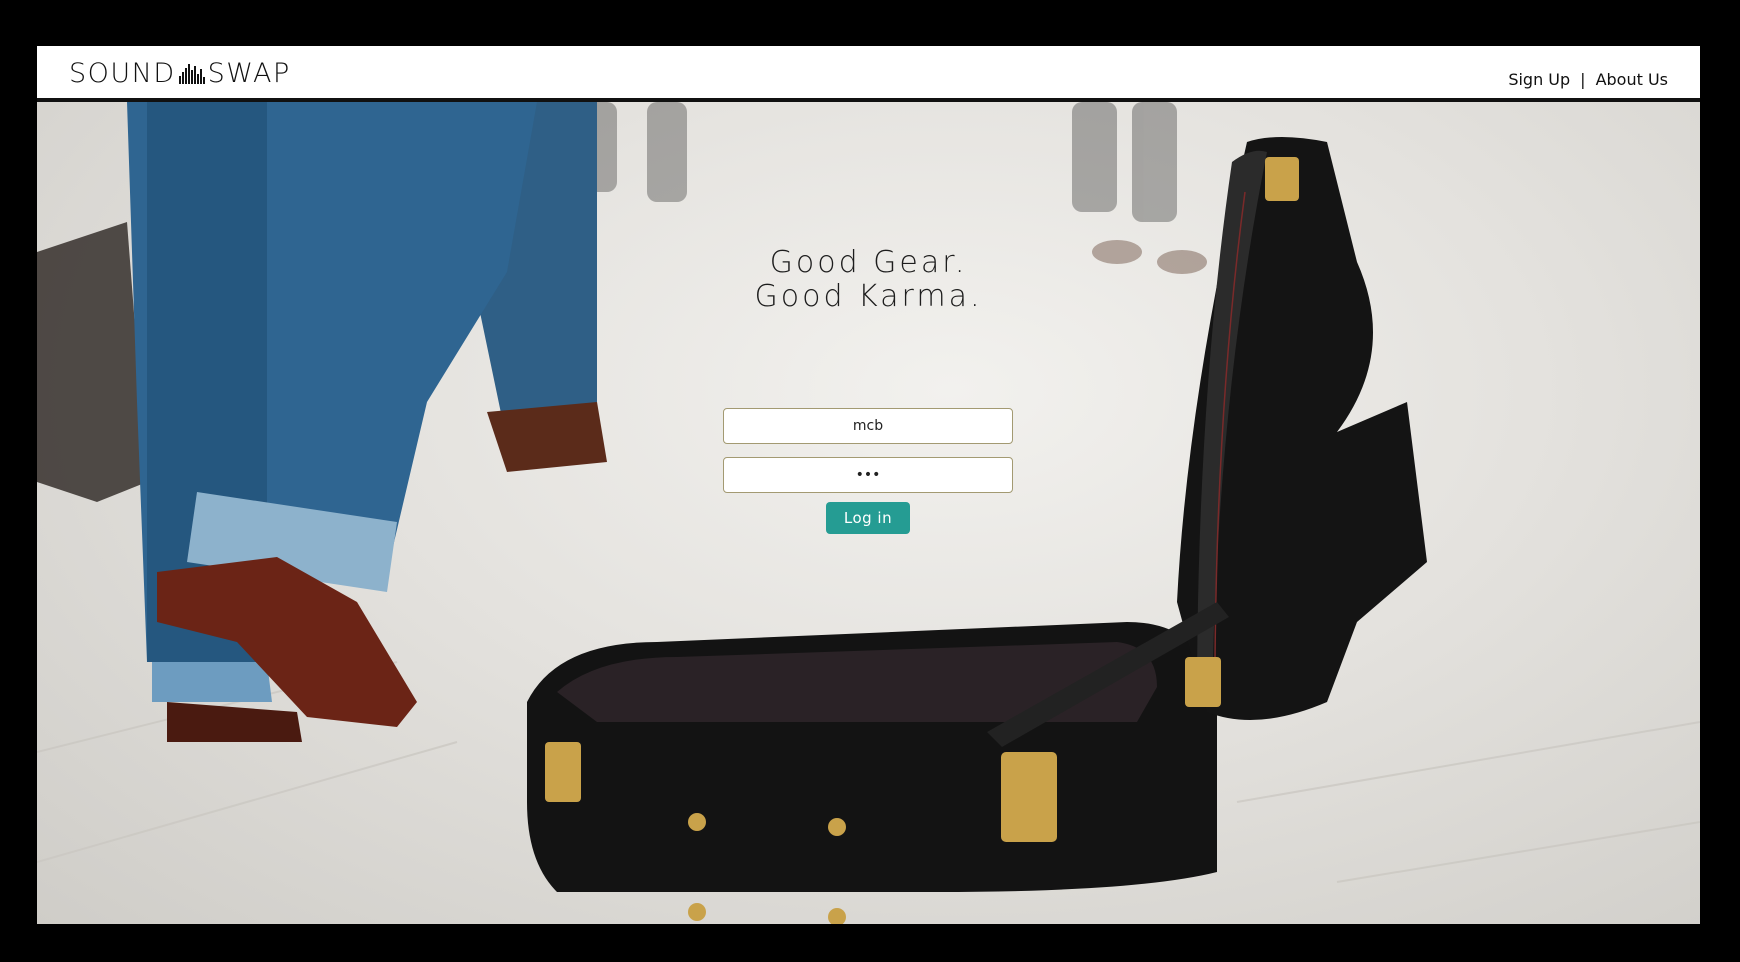 Image resolution: width=1740 pixels, height=962 pixels. What do you see at coordinates (122, 73) in the screenshot?
I see `logo-text-sound: SOUND` at bounding box center [122, 73].